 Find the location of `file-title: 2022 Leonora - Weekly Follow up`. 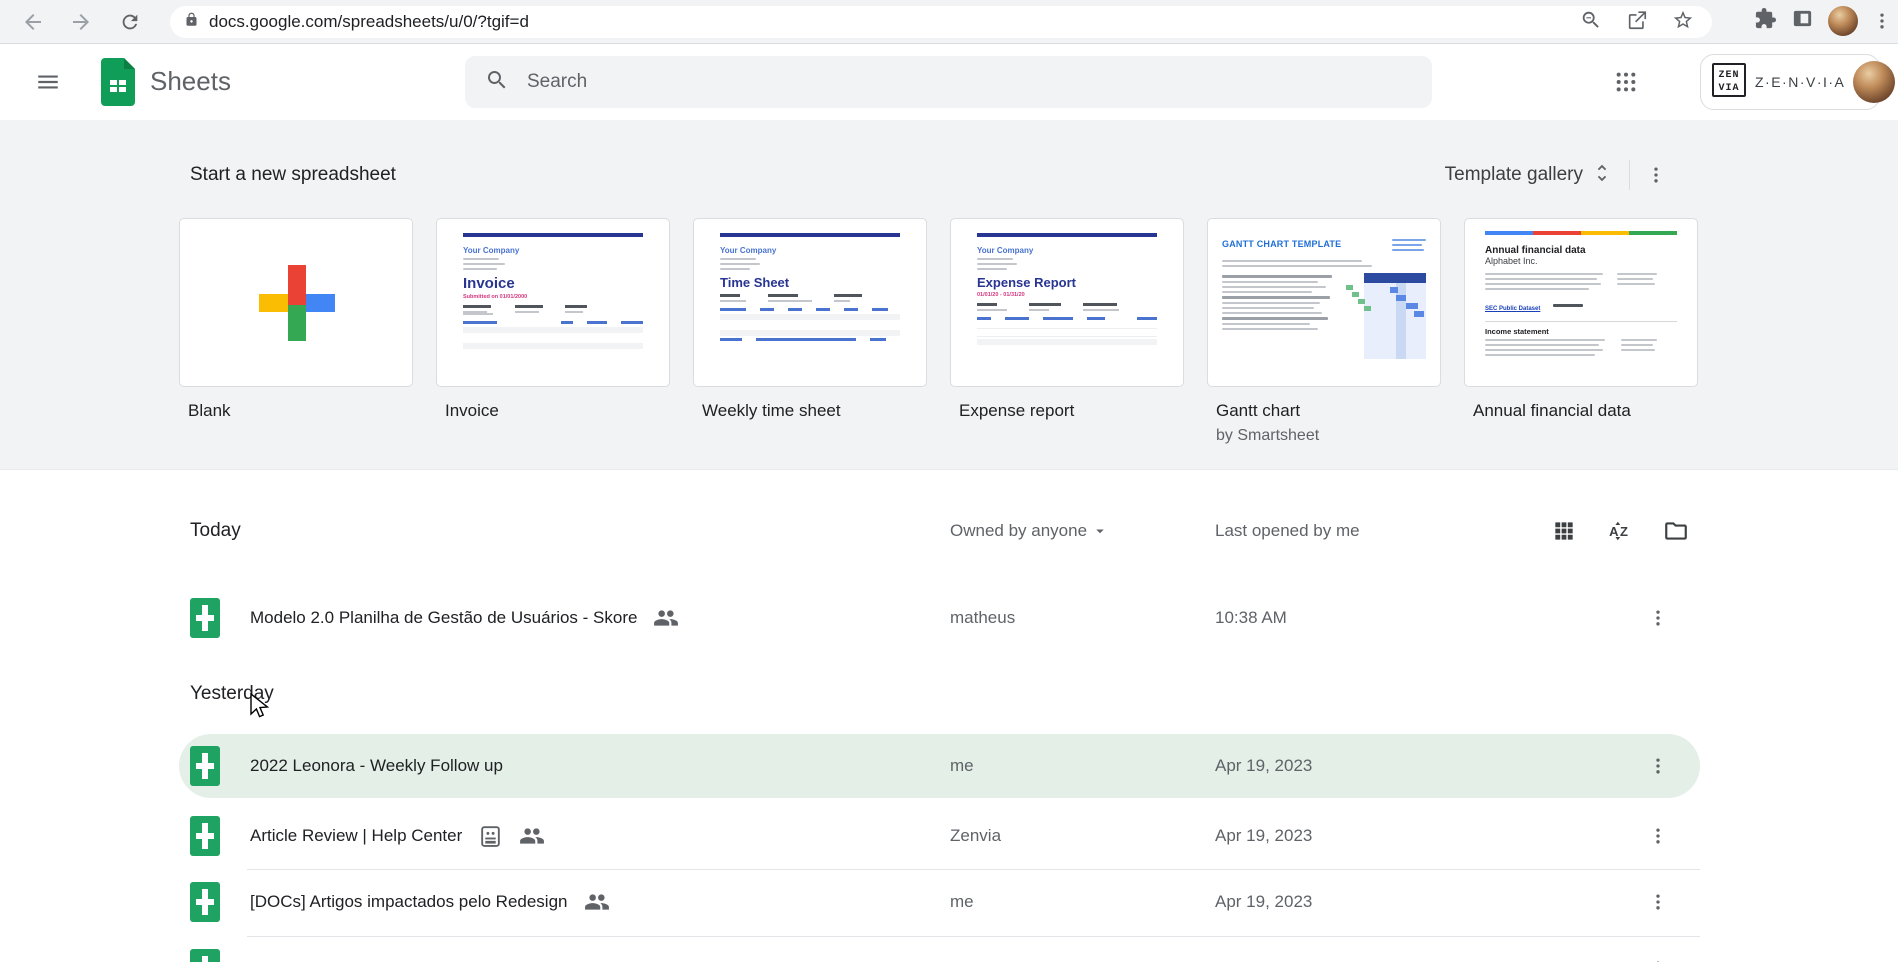

file-title: 2022 Leonora - Weekly Follow up is located at coordinates (376, 765).